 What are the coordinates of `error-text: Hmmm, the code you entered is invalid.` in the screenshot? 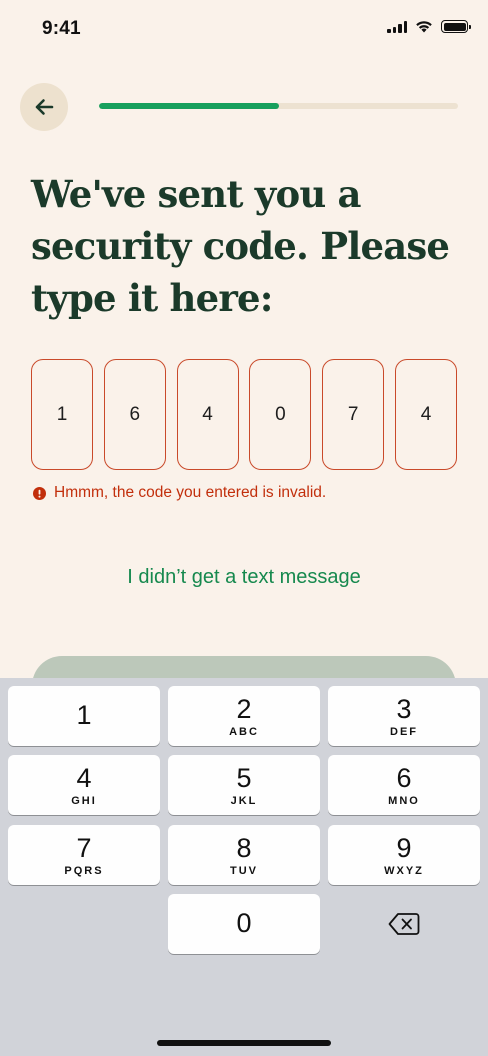 It's located at (190, 492).